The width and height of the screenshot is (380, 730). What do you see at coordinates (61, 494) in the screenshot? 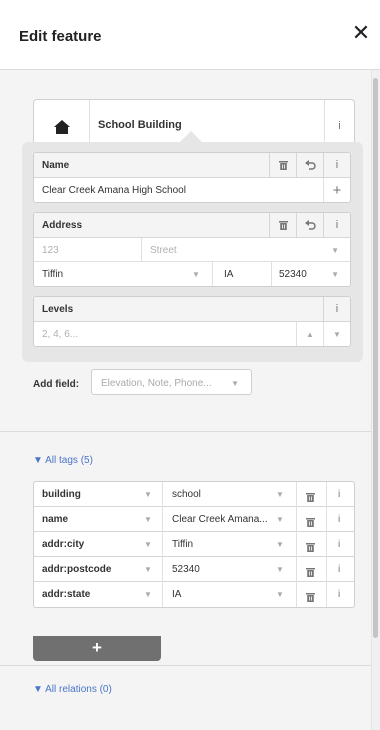
I see `tag-key-input: building` at bounding box center [61, 494].